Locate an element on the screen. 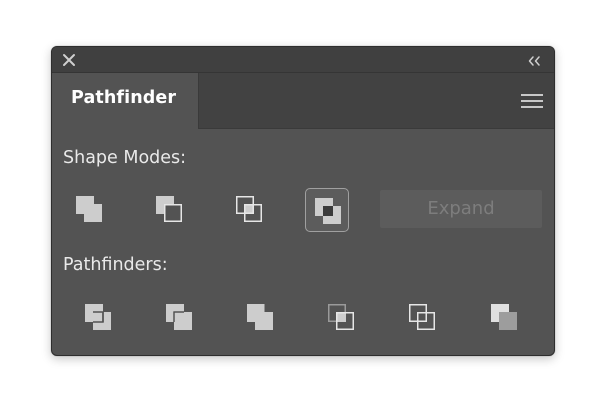  minus-front-icon is located at coordinates (169, 209).